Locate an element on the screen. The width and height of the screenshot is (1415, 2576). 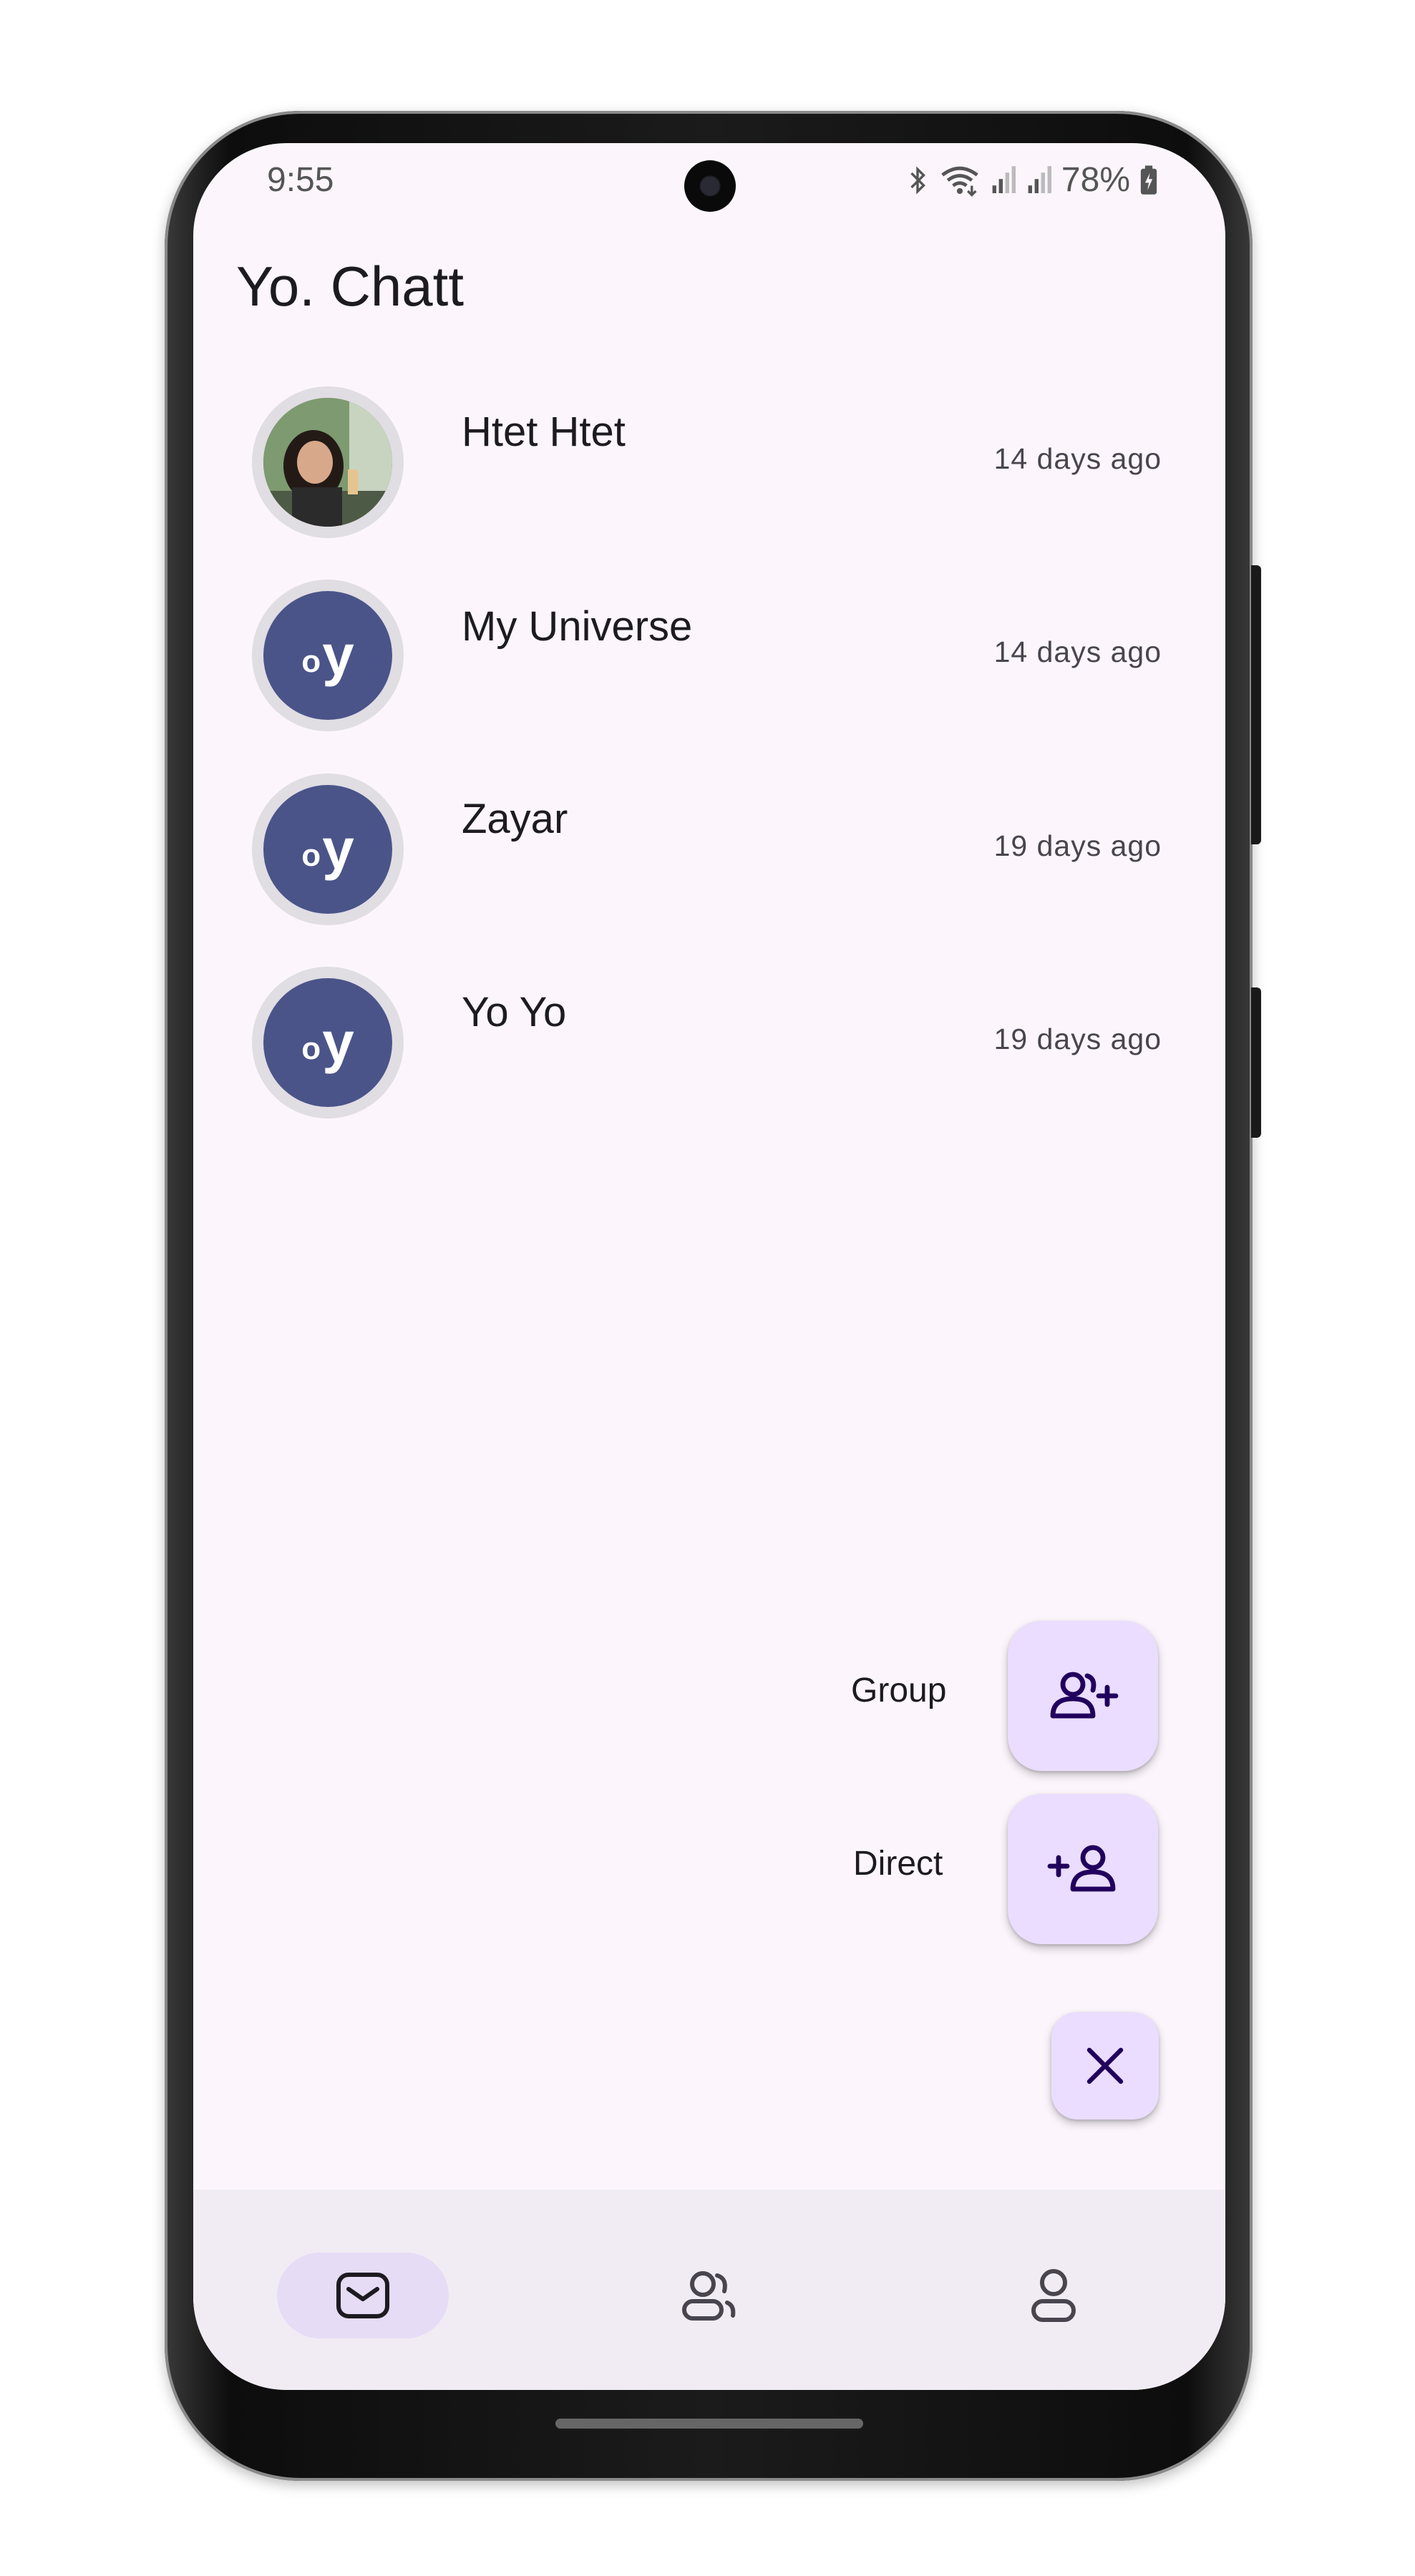
bluetooth-icon is located at coordinates (917, 180).